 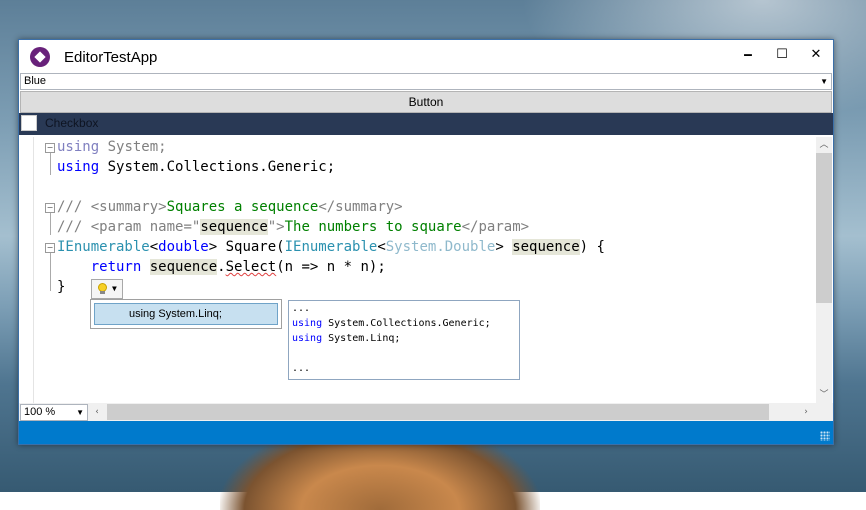 I want to click on editor-margin, so click(x=26, y=270).